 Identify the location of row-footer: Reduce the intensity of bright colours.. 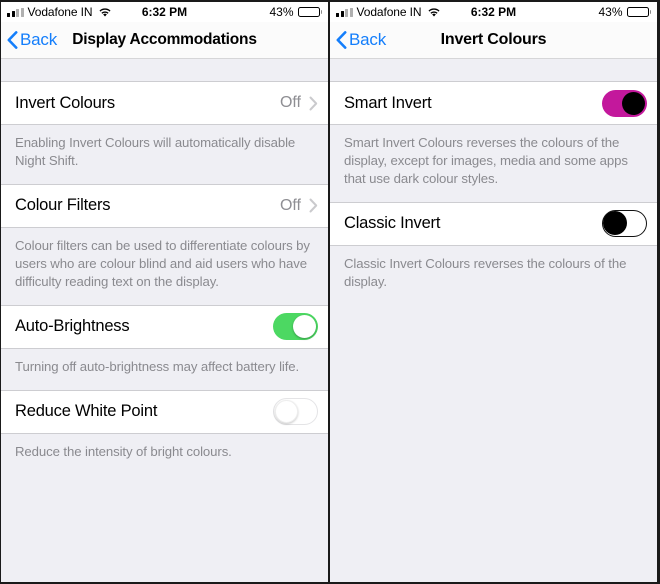
(123, 451).